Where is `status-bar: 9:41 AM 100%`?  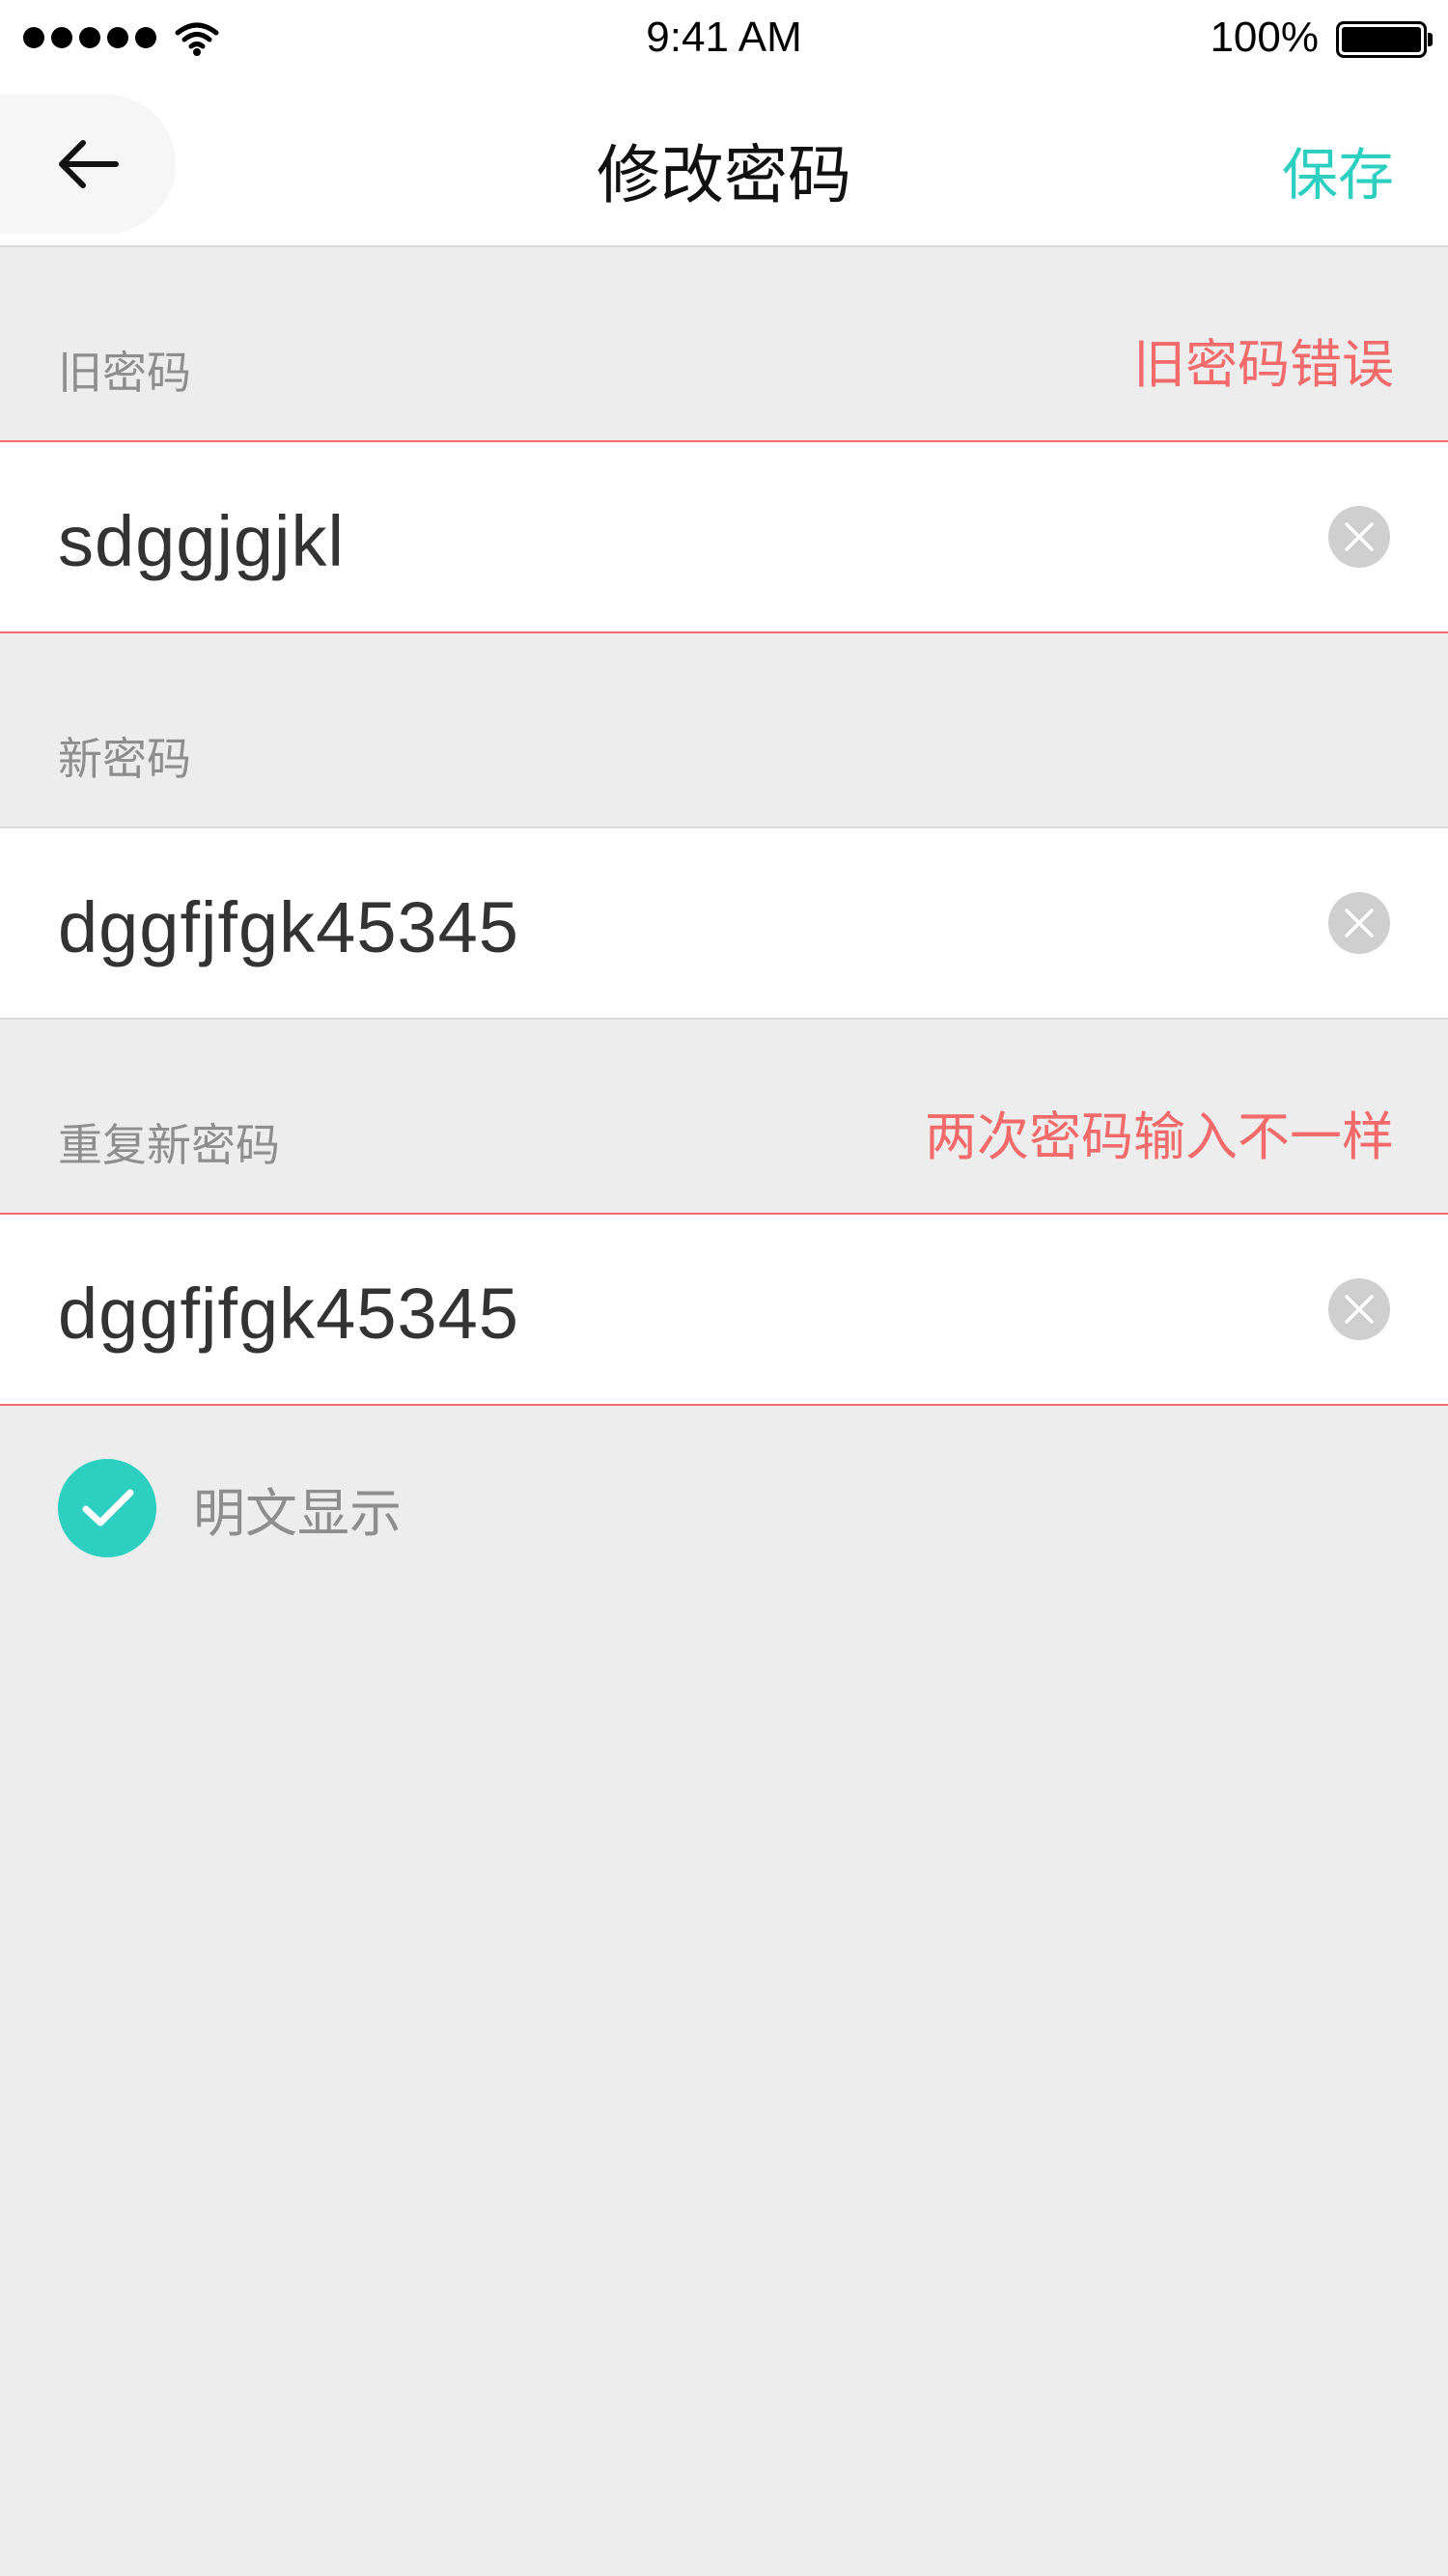
status-bar: 9:41 AM 100% is located at coordinates (724, 41).